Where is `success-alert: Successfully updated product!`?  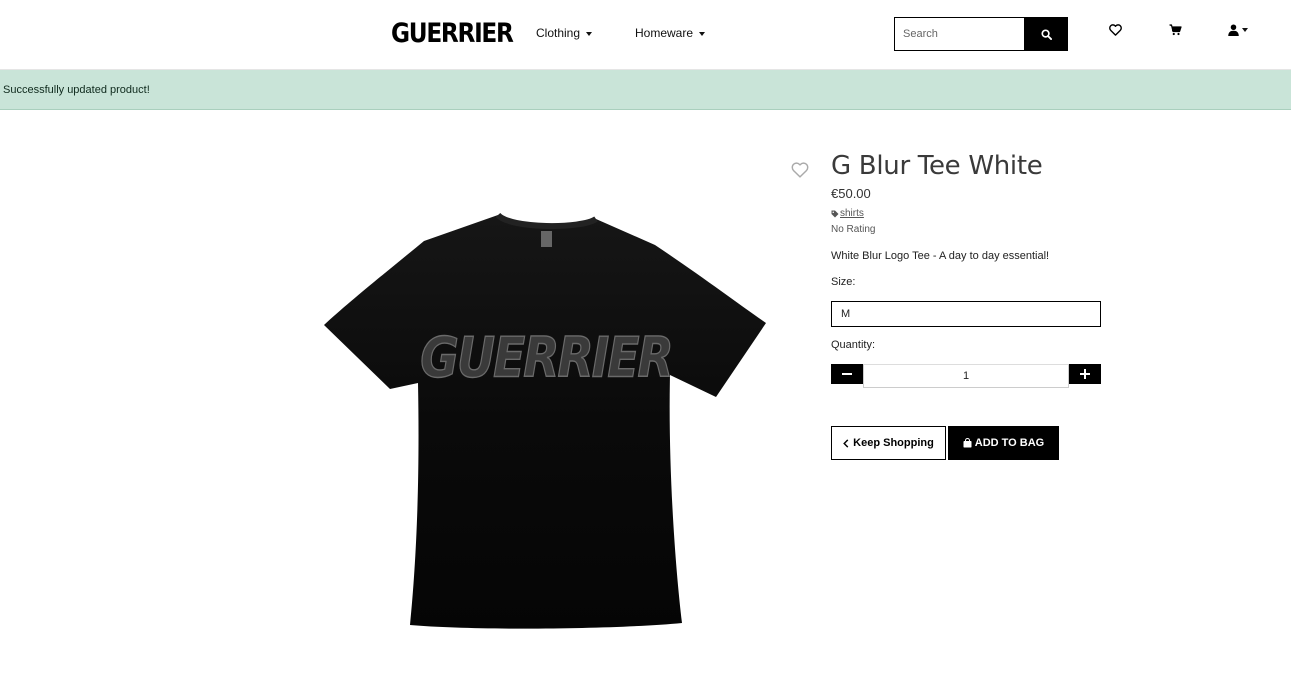 success-alert: Successfully updated product! is located at coordinates (645, 90).